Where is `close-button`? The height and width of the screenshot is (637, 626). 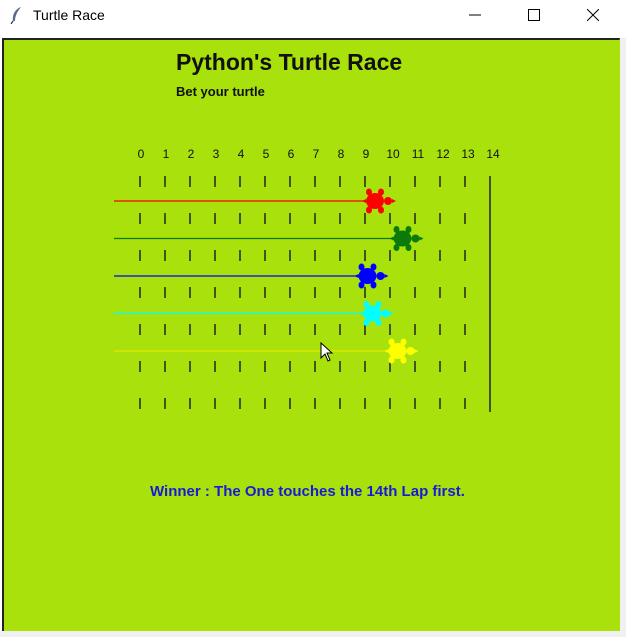
close-button is located at coordinates (593, 15).